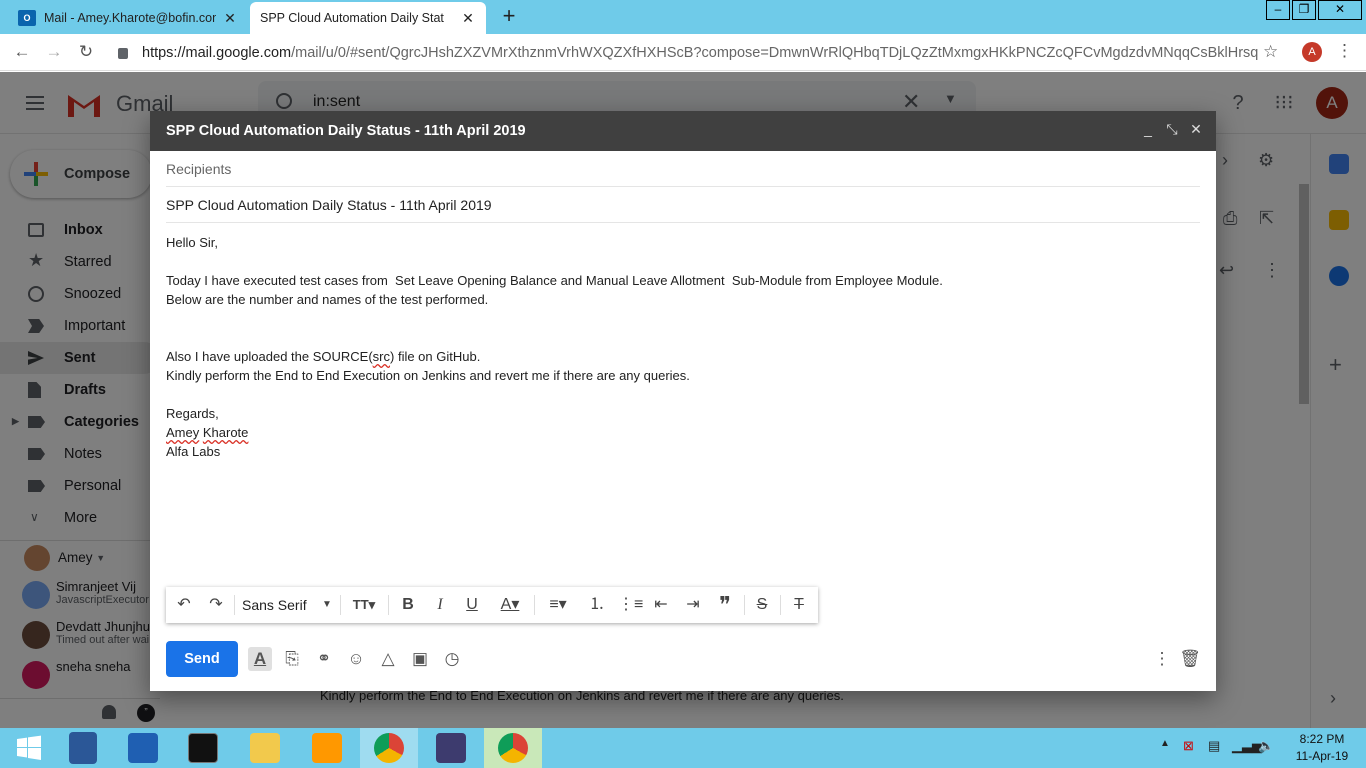 The height and width of the screenshot is (768, 1366). I want to click on chevron-down-icon: ▼, so click(327, 605).